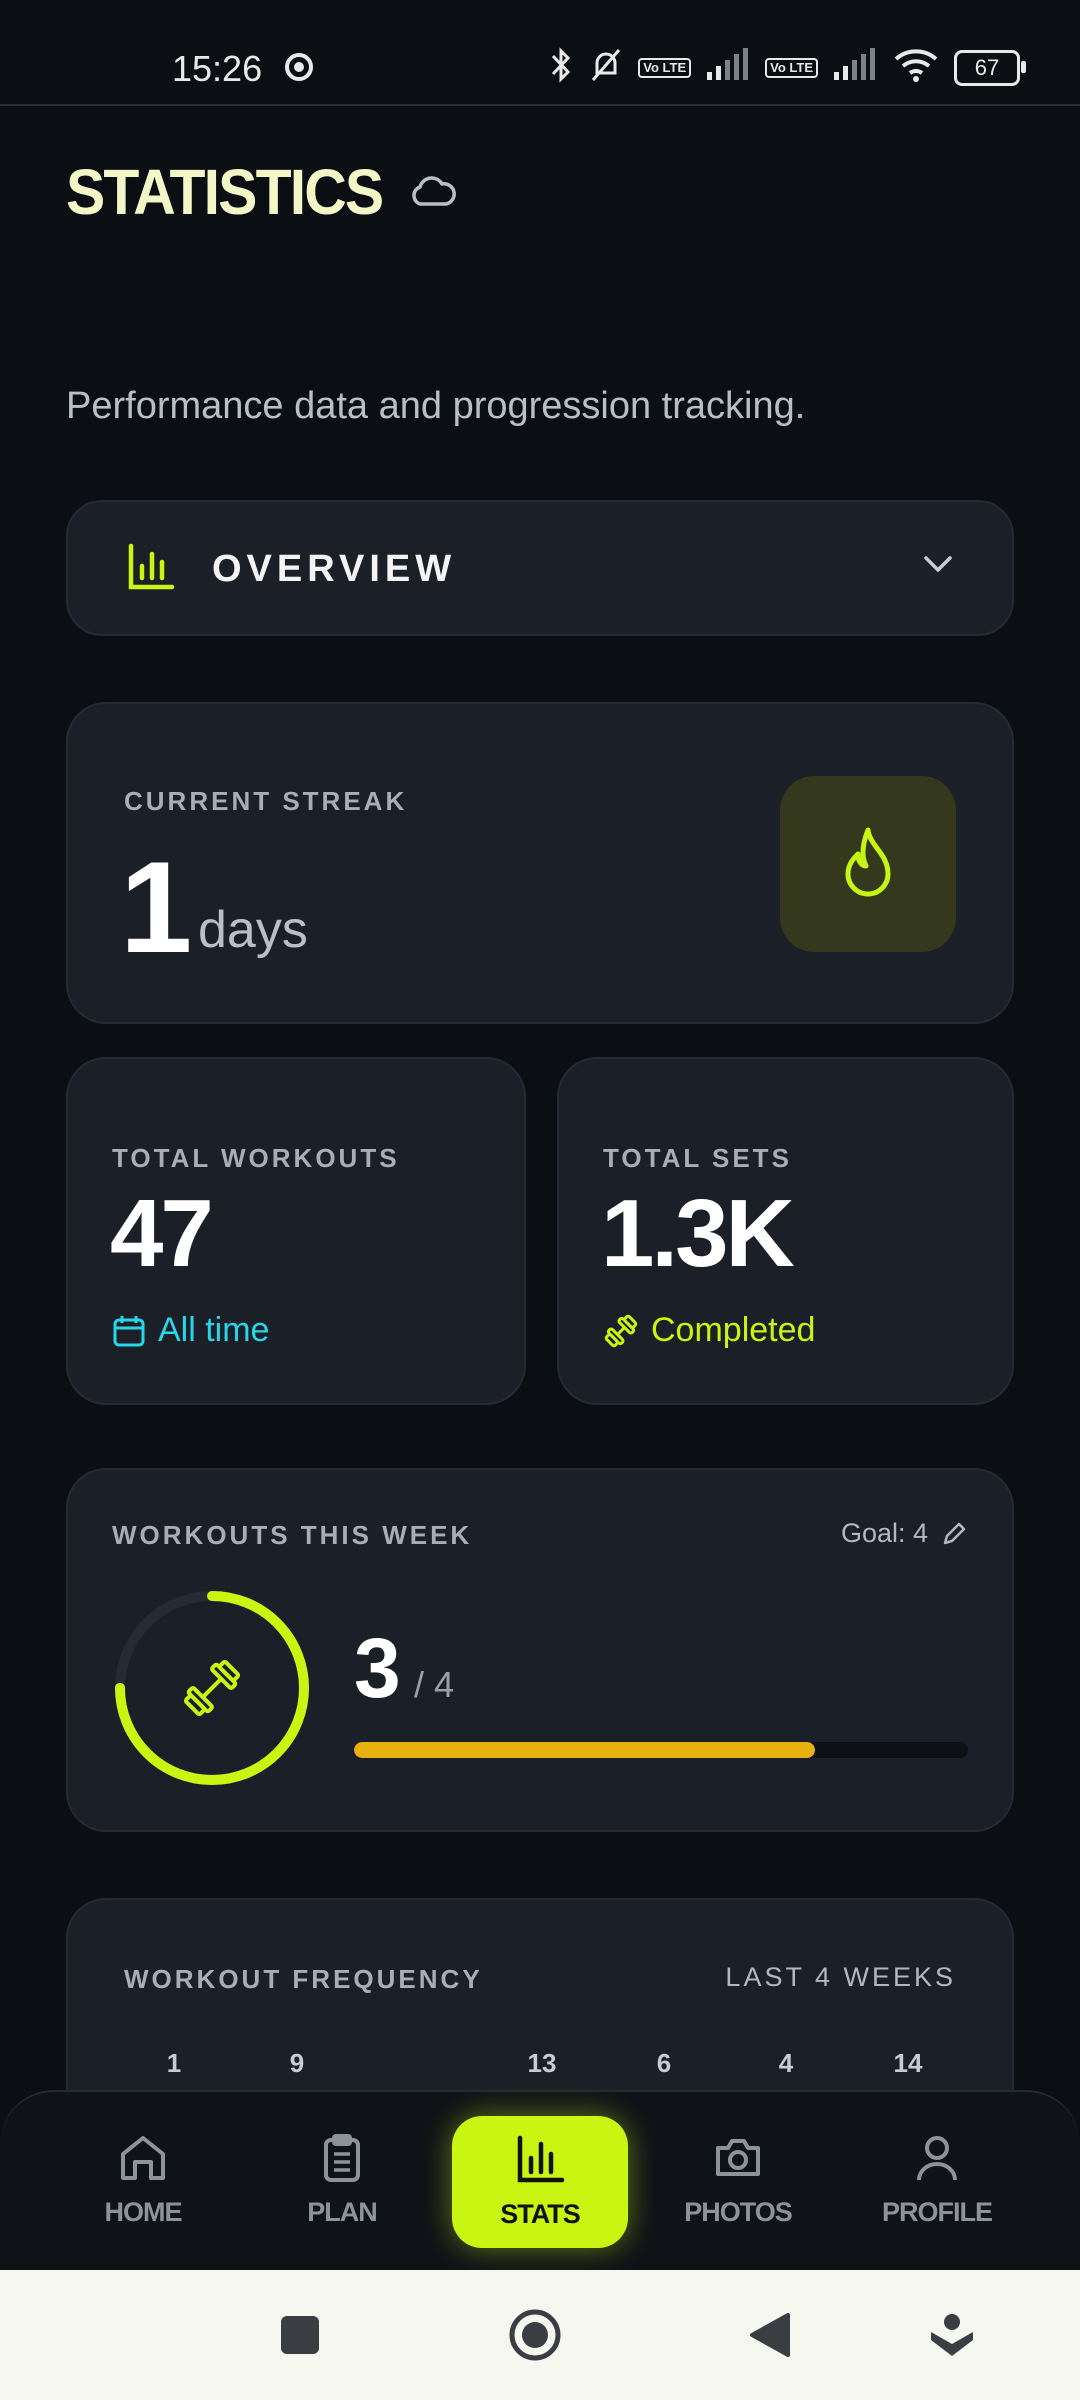  What do you see at coordinates (217, 68) in the screenshot?
I see `status-time: 15:26` at bounding box center [217, 68].